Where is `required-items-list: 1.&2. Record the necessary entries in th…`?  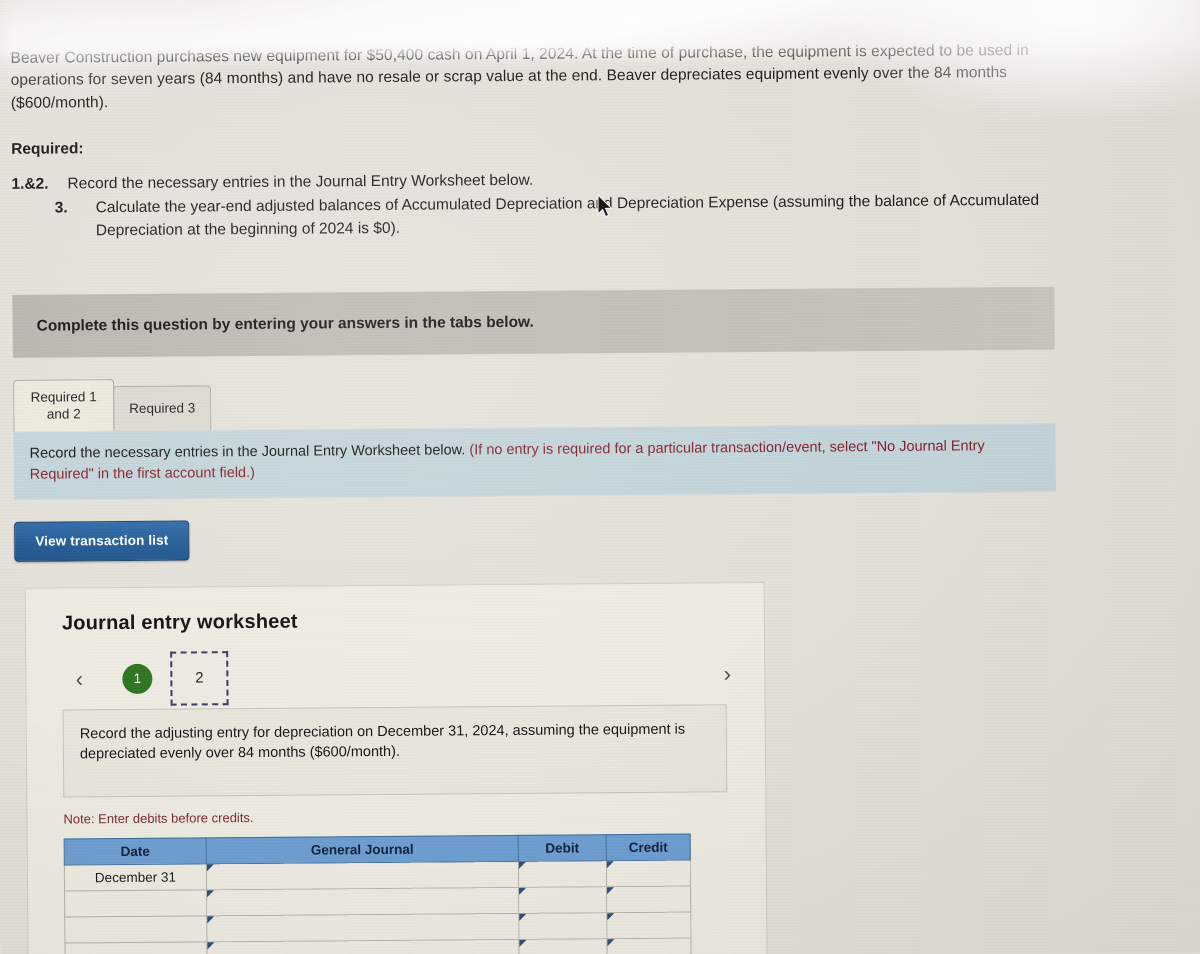
required-items-list: 1.&2. Record the necessary entries in th… is located at coordinates (605, 203).